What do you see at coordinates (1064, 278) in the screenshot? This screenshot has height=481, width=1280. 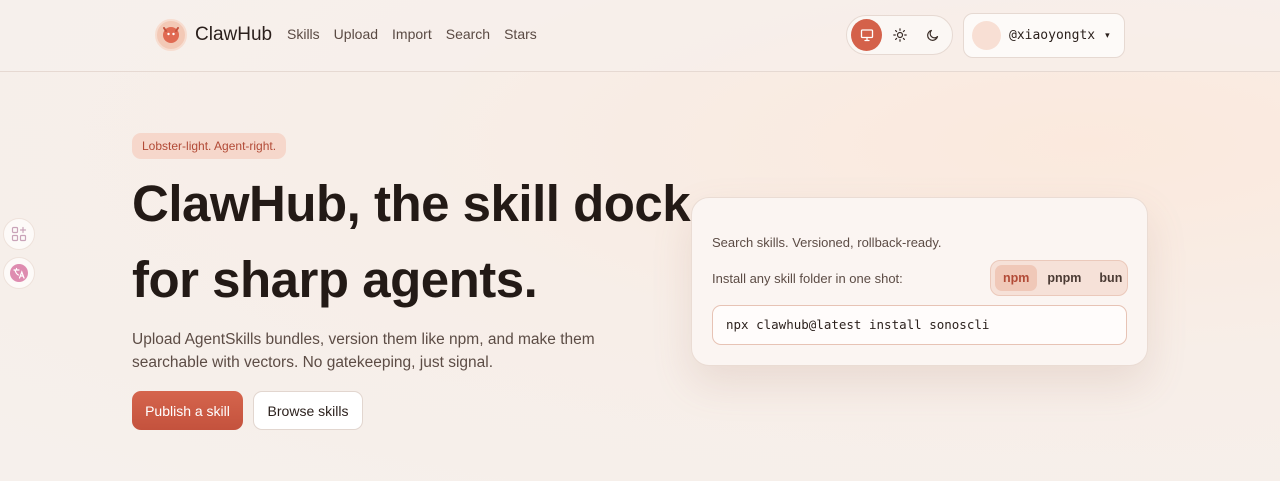 I see `tab-pnpm: pnpm` at bounding box center [1064, 278].